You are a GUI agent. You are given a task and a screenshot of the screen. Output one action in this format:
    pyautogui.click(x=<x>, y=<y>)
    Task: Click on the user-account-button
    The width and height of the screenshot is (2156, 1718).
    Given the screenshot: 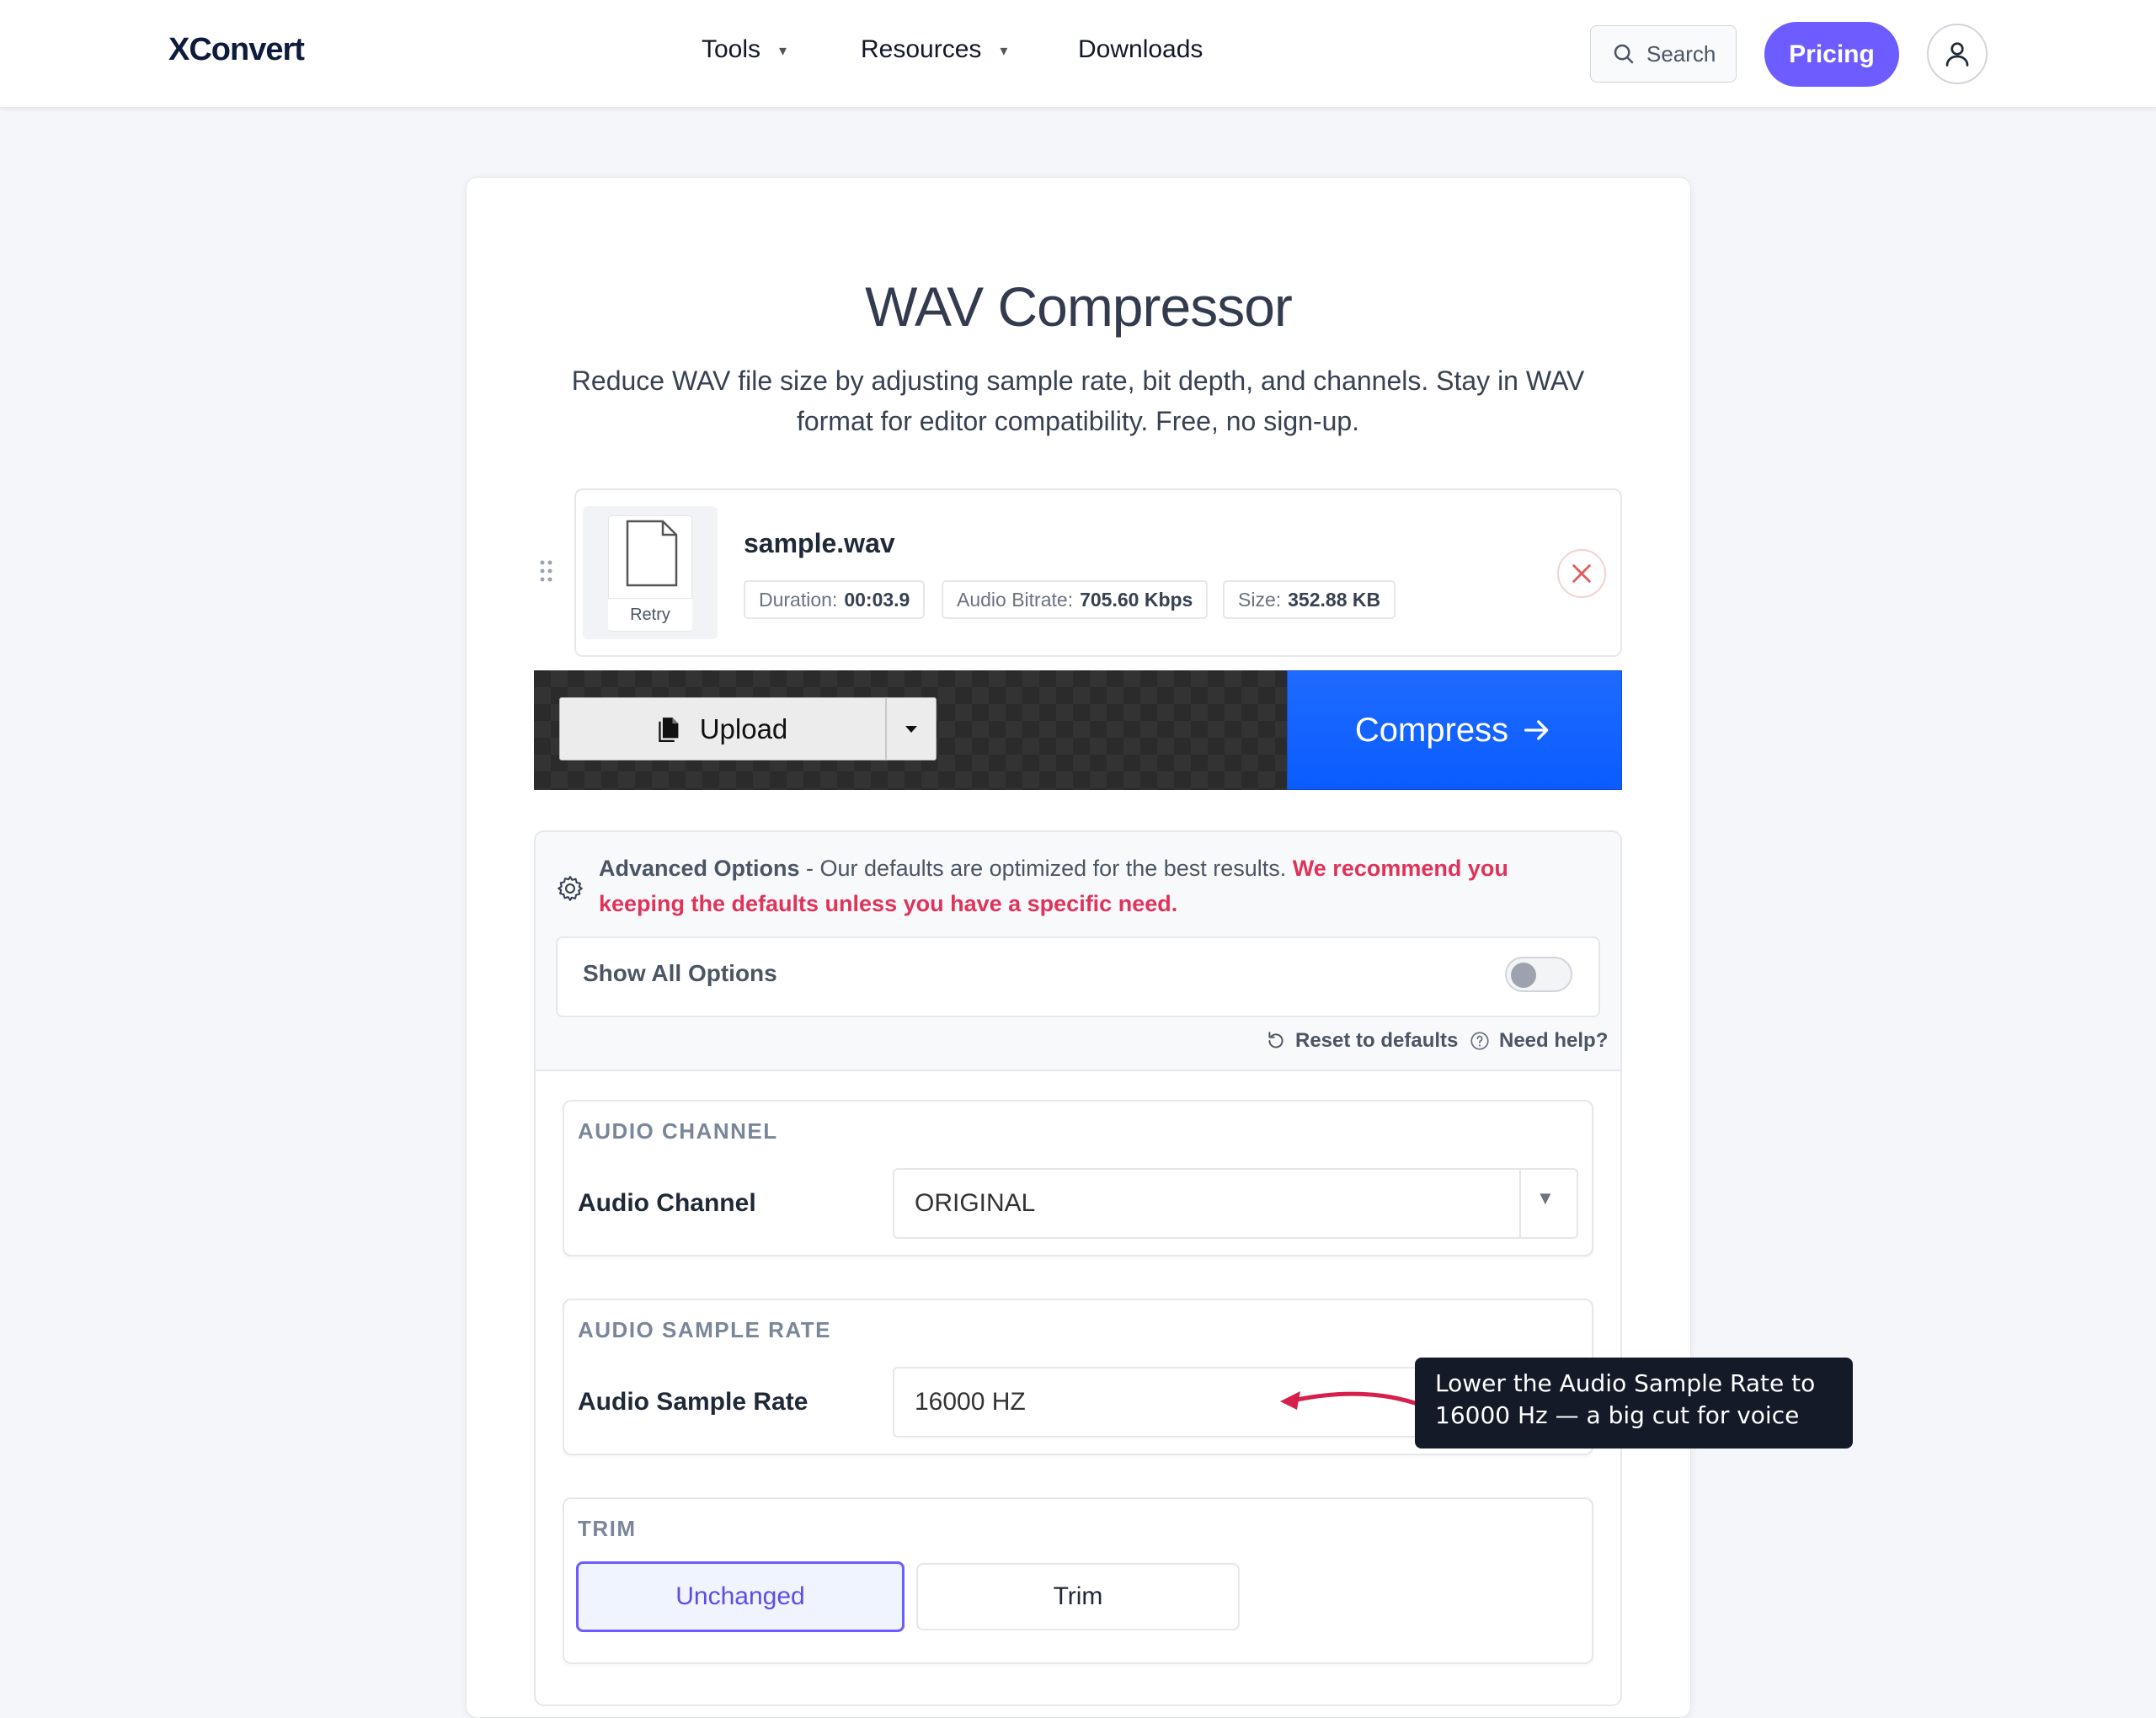 What is the action you would take?
    pyautogui.click(x=1958, y=54)
    